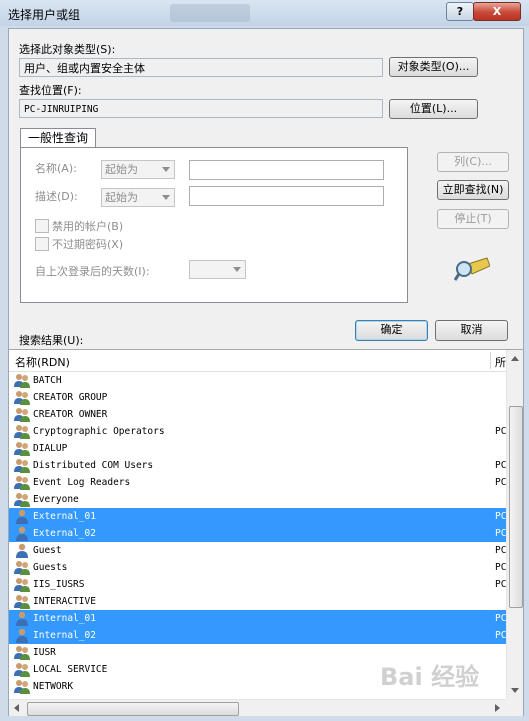 The width and height of the screenshot is (529, 721). Describe the element at coordinates (257, 618) in the screenshot. I see `result-row: Internal_01 PC` at that location.